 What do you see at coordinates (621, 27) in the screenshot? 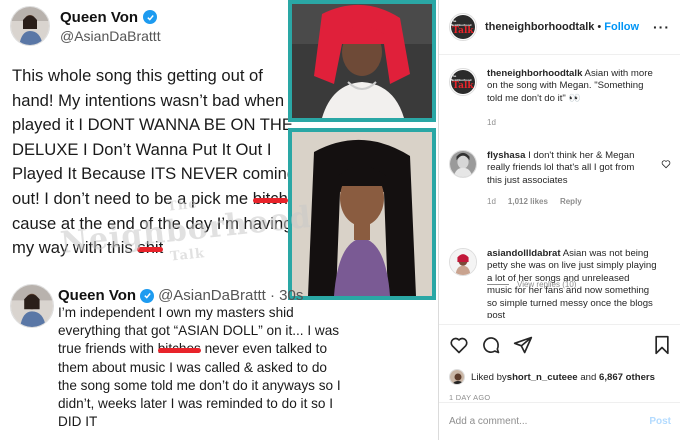
I see `follow-button: Follow` at bounding box center [621, 27].